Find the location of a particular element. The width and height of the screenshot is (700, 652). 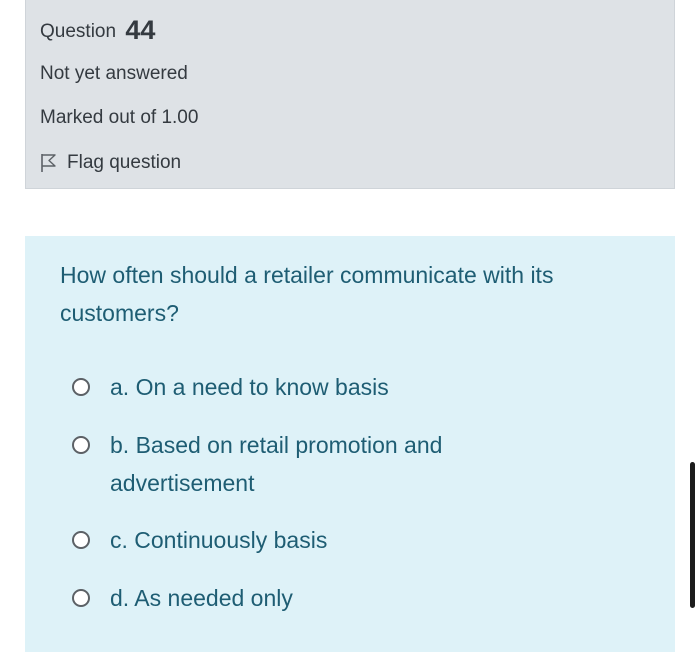

flag-question-link: Flag question is located at coordinates (110, 163).